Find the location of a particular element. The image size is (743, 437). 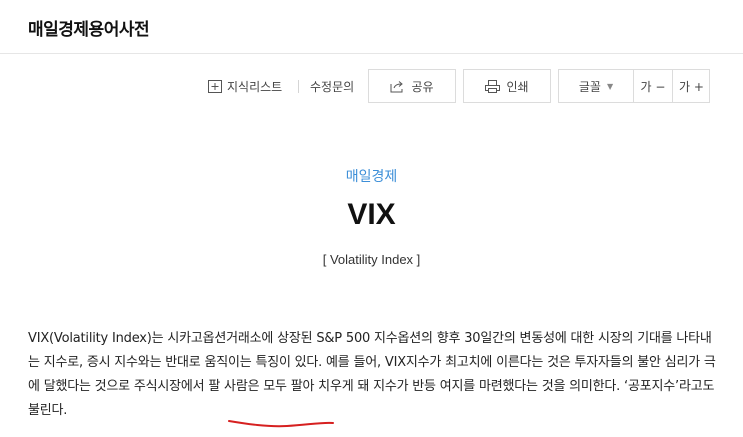

wordlist-label: 지식리스트 is located at coordinates (255, 87).